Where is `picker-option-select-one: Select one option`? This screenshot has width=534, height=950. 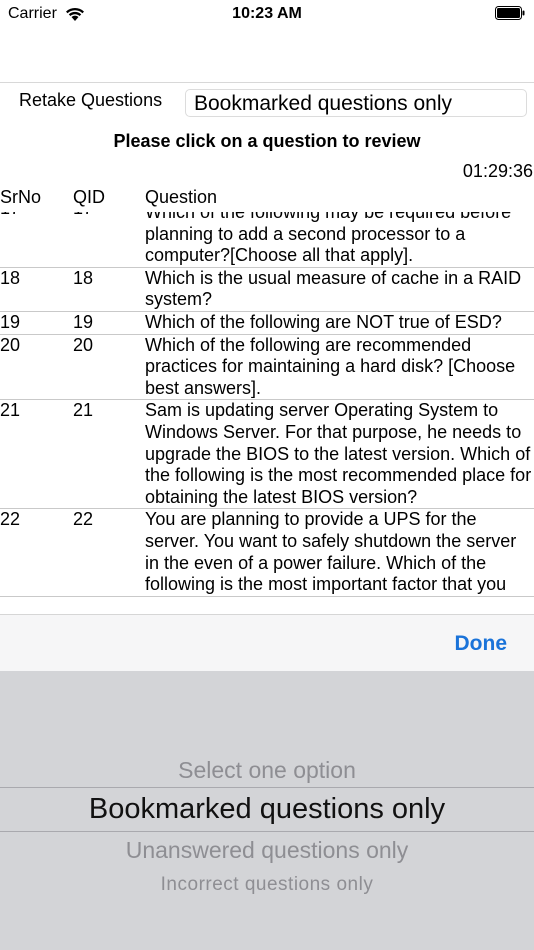 picker-option-select-one: Select one option is located at coordinates (267, 770).